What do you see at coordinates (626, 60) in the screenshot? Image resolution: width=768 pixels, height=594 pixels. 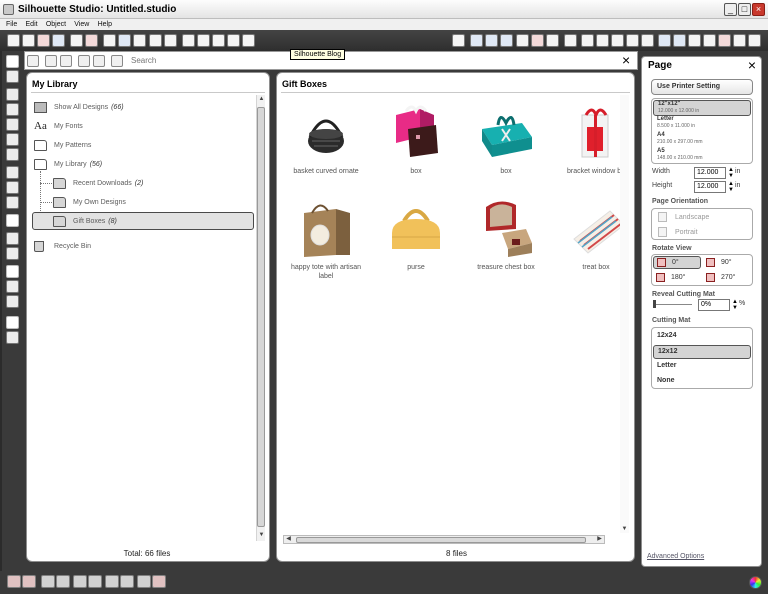 I see `close-search-icon: ×` at bounding box center [626, 60].